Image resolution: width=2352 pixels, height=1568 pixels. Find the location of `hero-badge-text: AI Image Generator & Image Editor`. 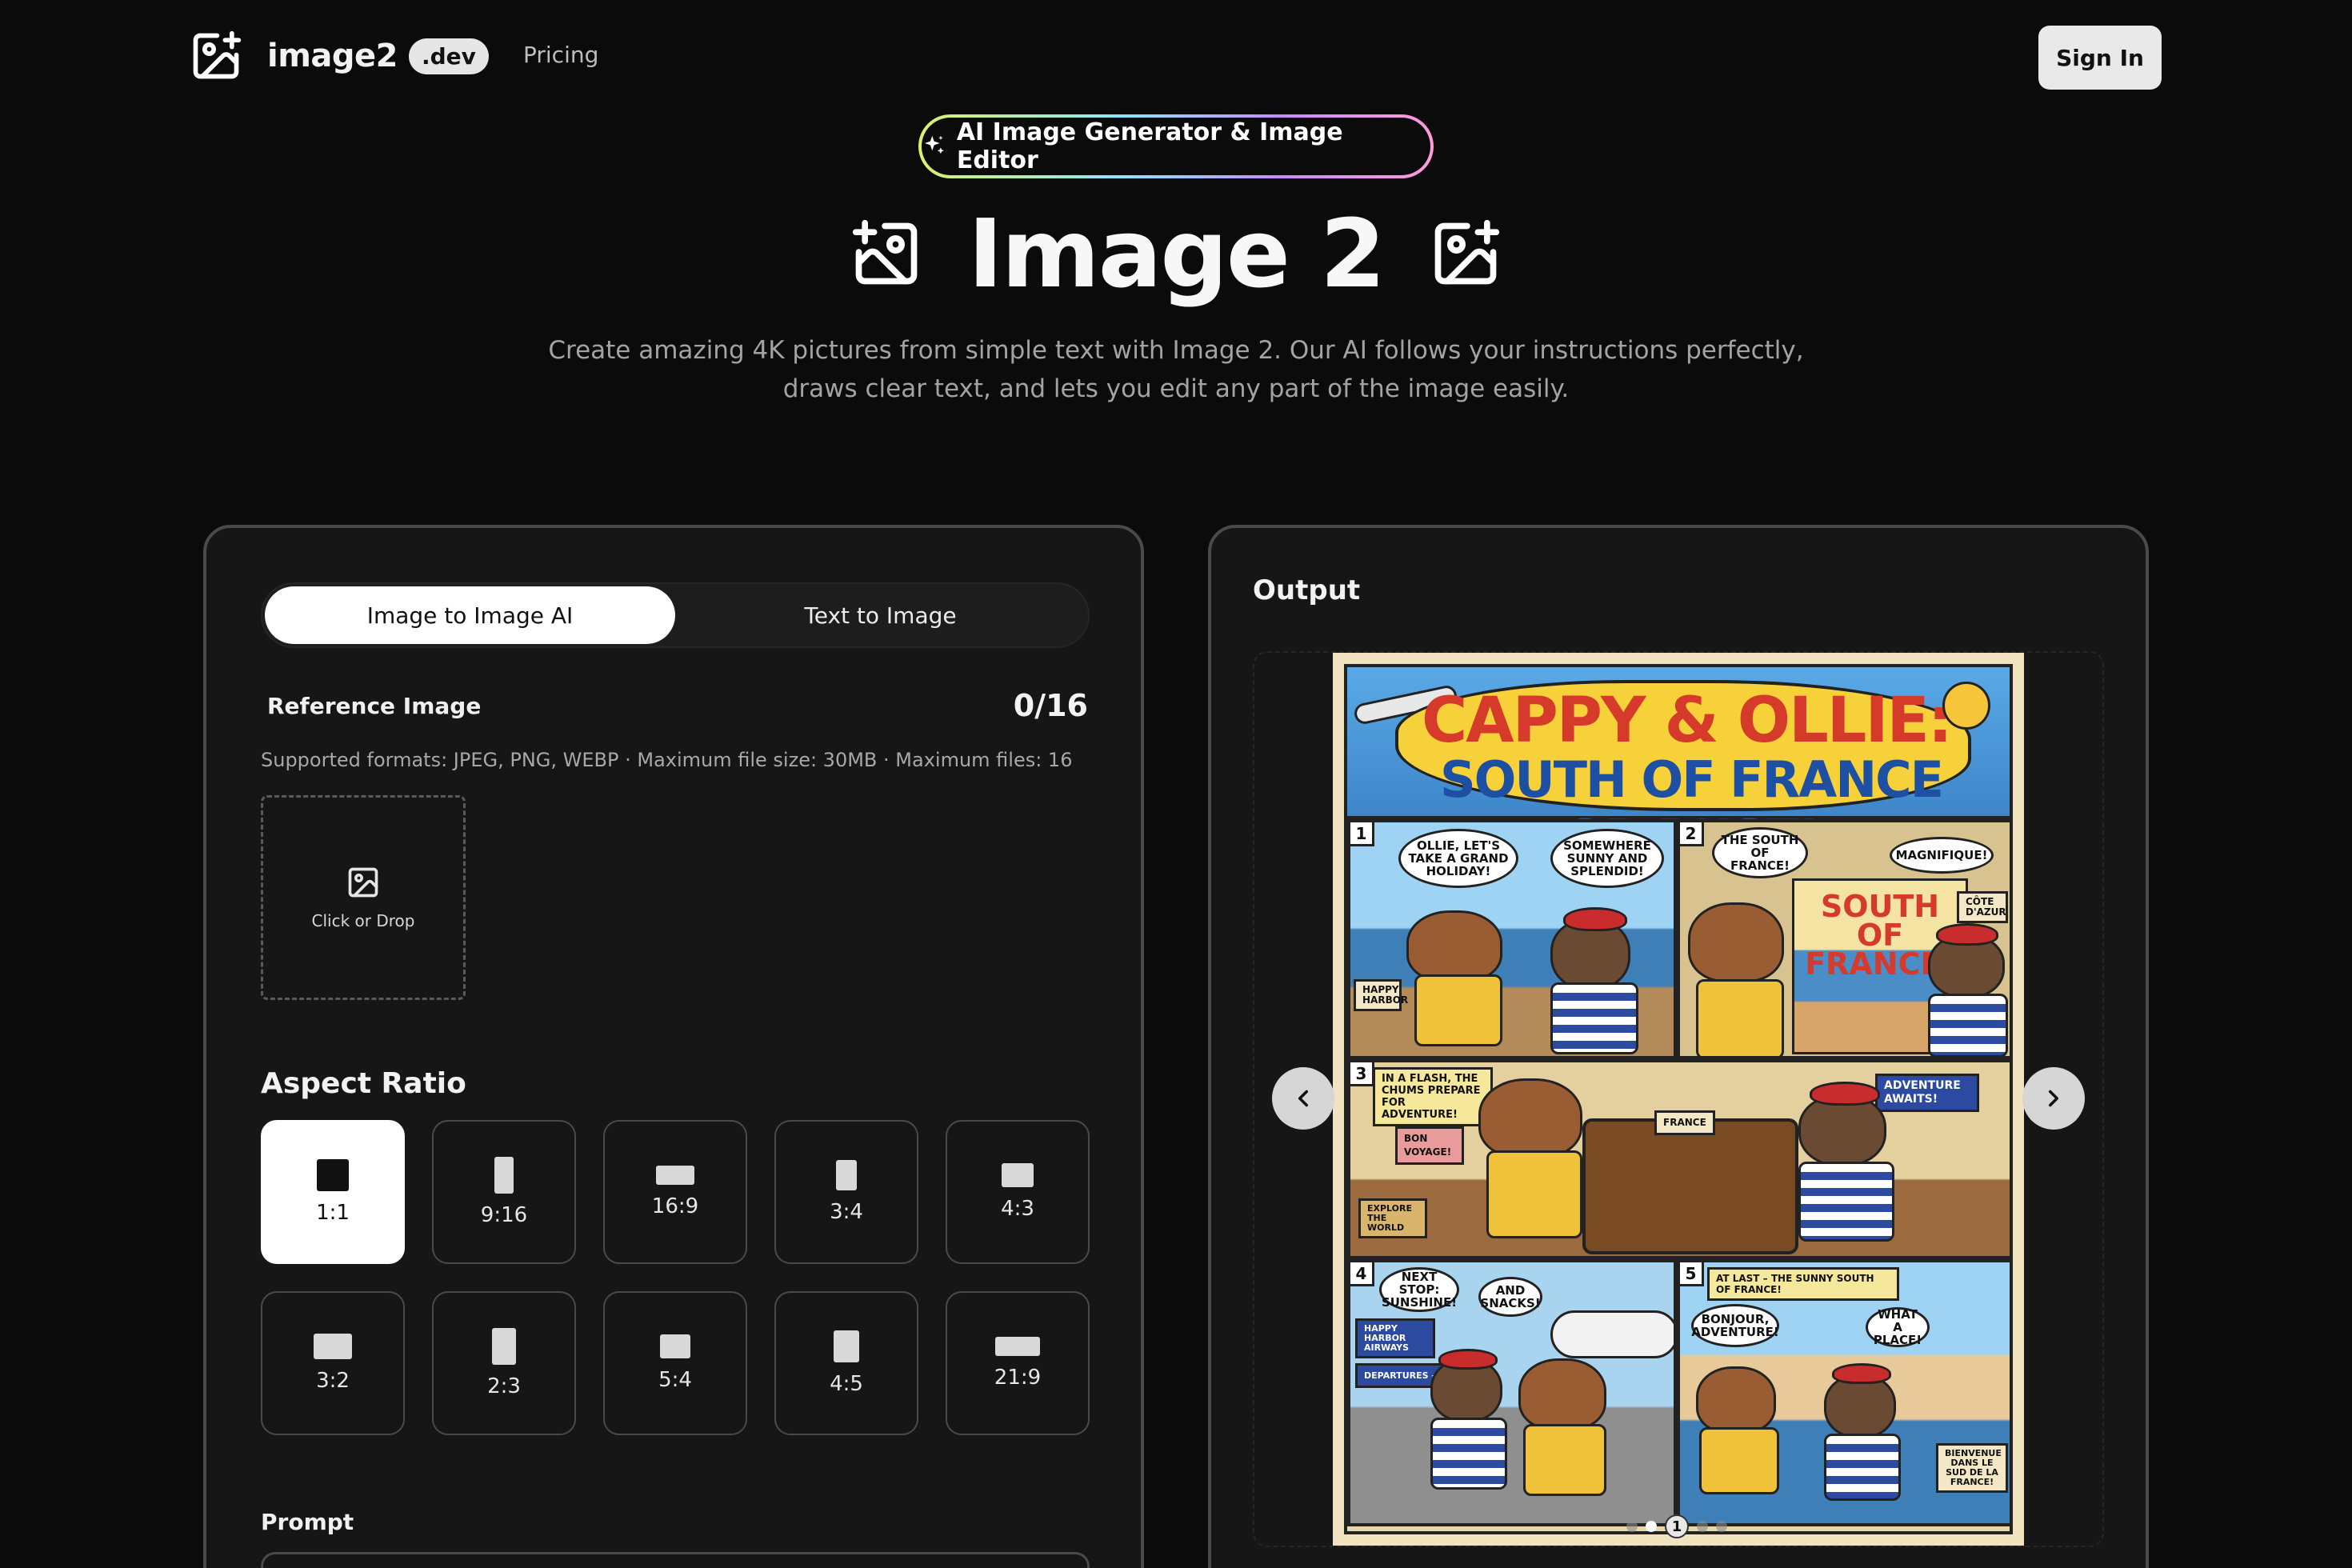

hero-badge-text: AI Image Generator & Image Editor is located at coordinates (1149, 146).